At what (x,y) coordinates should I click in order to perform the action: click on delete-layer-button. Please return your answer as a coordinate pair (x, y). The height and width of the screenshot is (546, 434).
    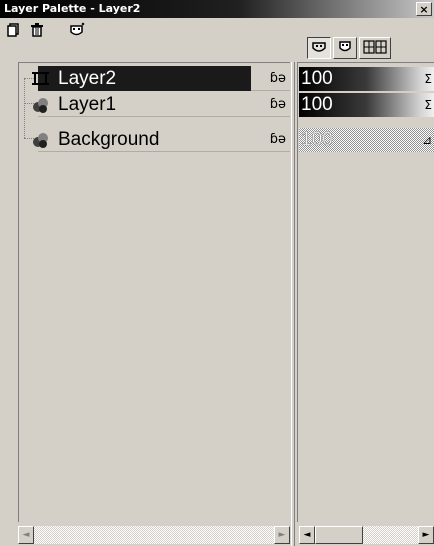
    Looking at the image, I should click on (37, 30).